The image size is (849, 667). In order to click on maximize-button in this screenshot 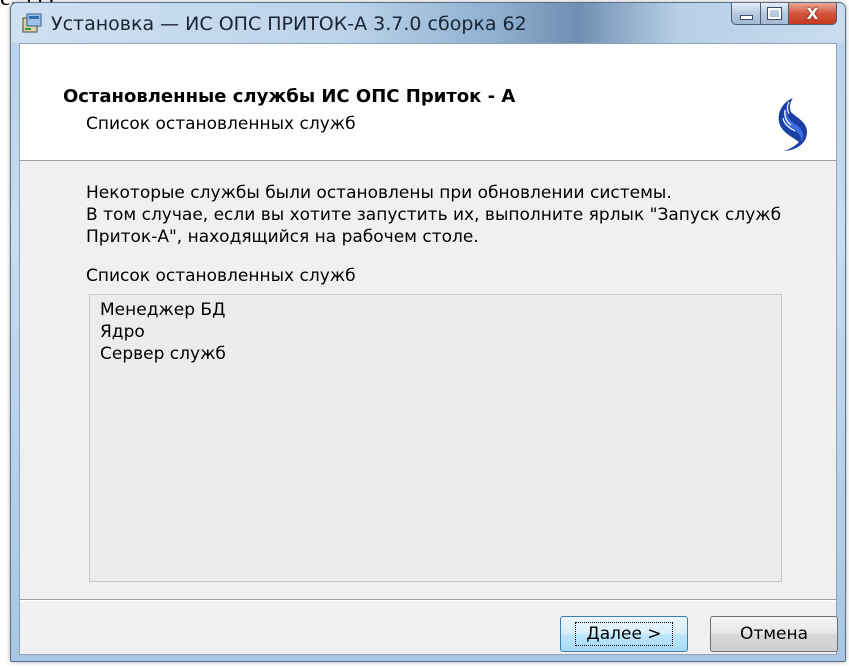, I will do `click(775, 14)`.